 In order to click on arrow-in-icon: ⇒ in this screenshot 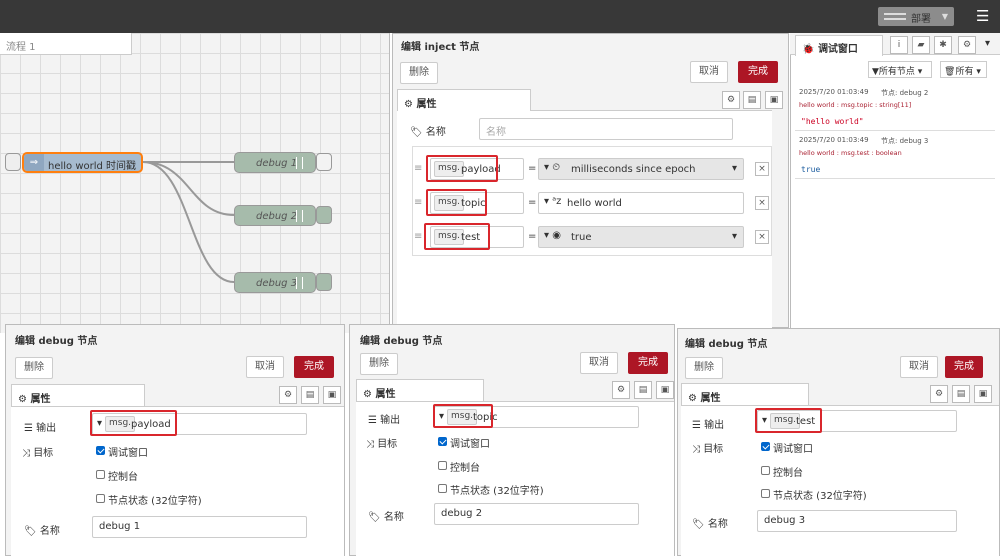, I will do `click(34, 162)`.